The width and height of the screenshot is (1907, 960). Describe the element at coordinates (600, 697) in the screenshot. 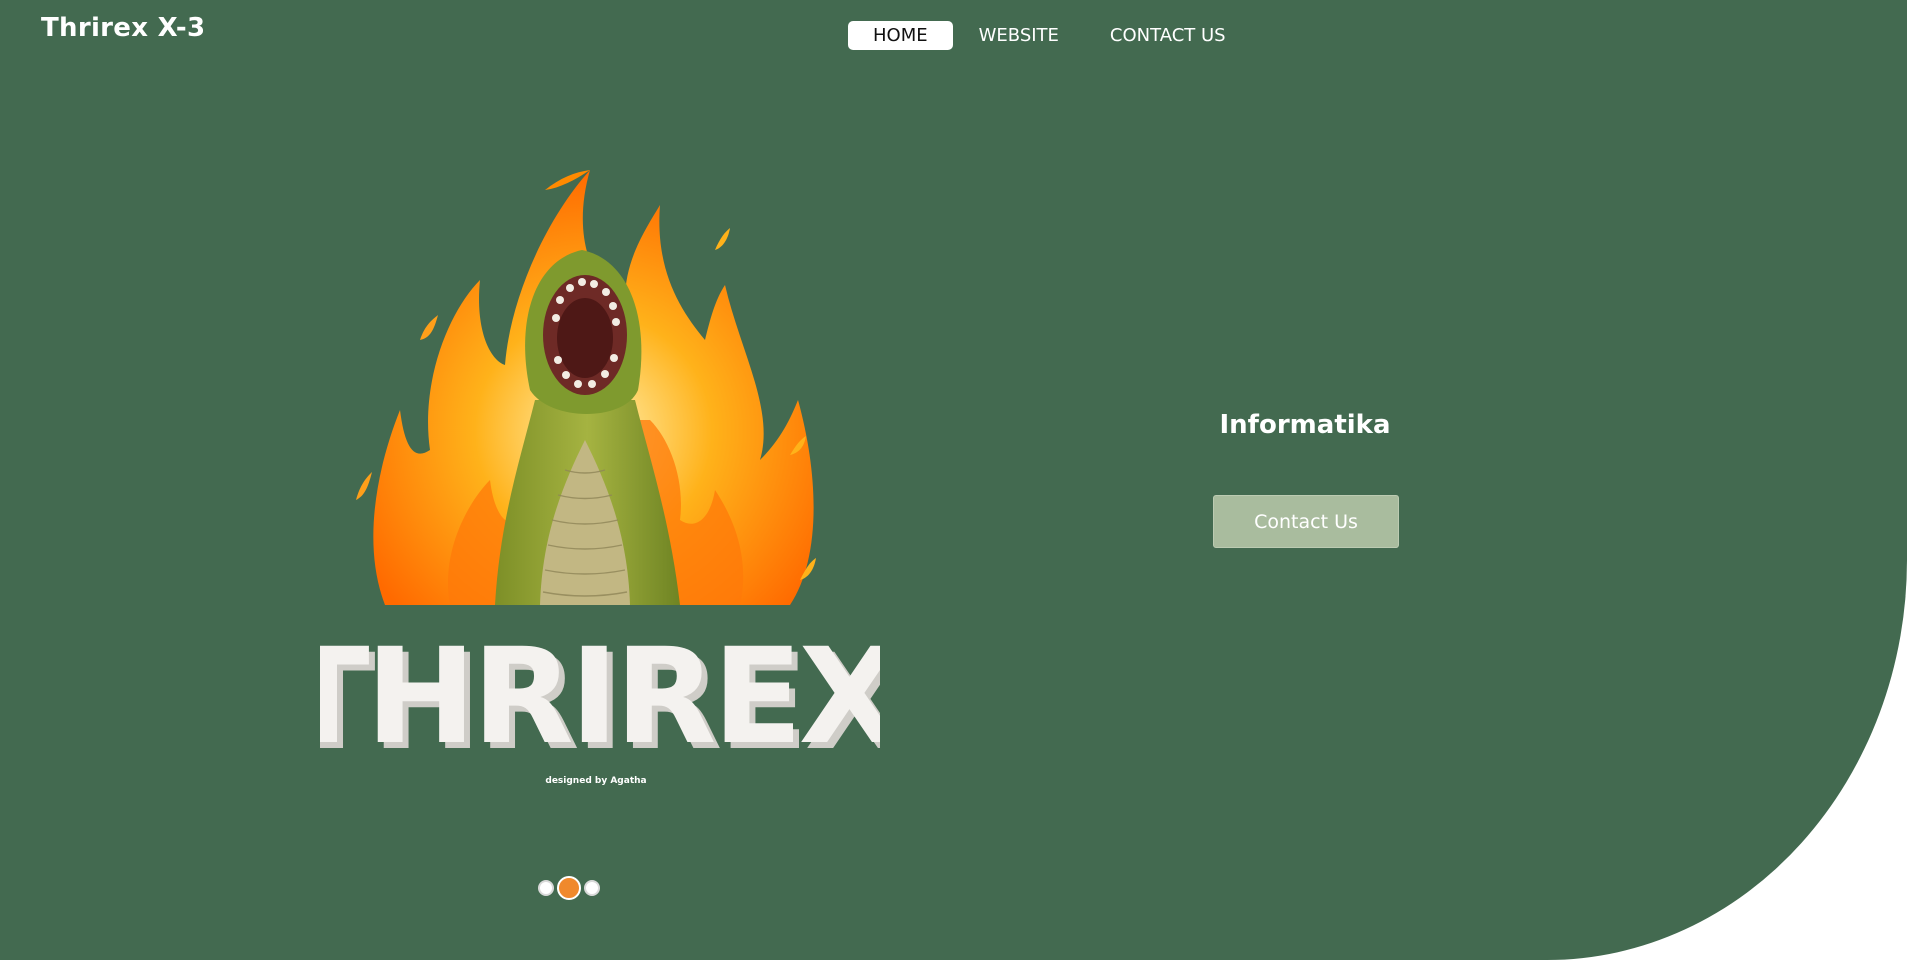

I see `svg-text: THRIREX` at that location.